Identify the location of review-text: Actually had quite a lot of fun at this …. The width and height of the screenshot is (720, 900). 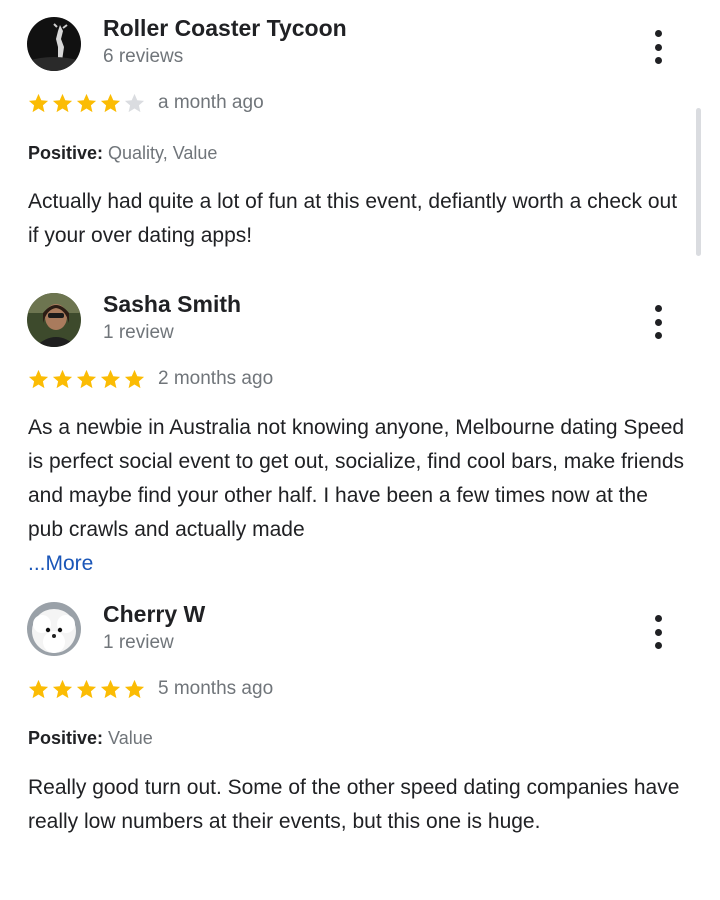
(353, 218).